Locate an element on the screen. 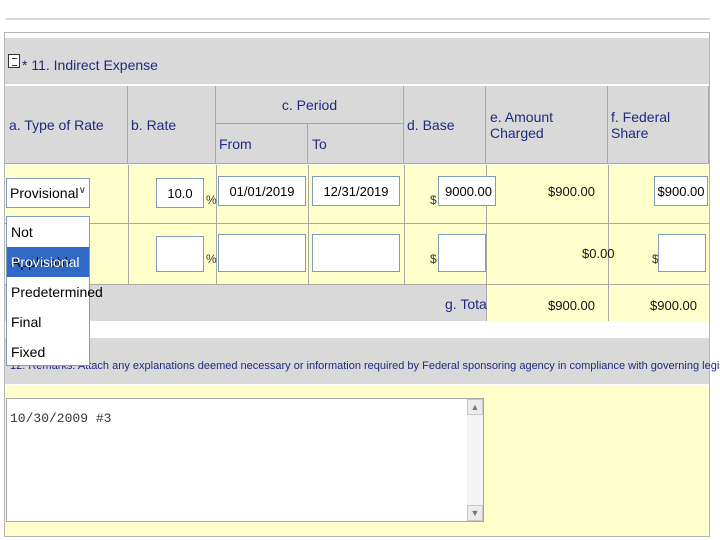 The image size is (720, 540). col-period: c. Period is located at coordinates (310, 105).